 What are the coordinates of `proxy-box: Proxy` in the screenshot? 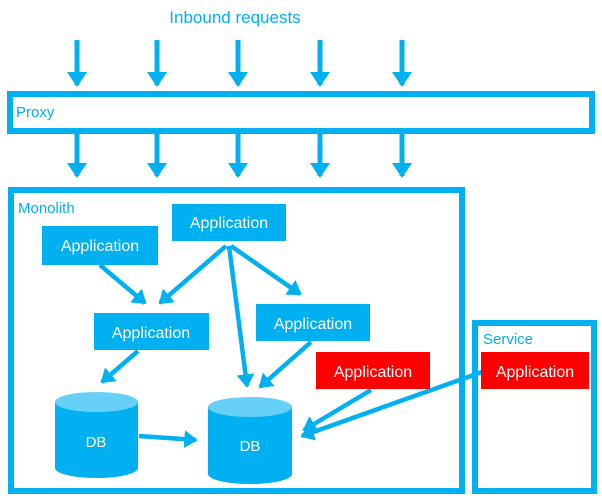 It's located at (301, 112).